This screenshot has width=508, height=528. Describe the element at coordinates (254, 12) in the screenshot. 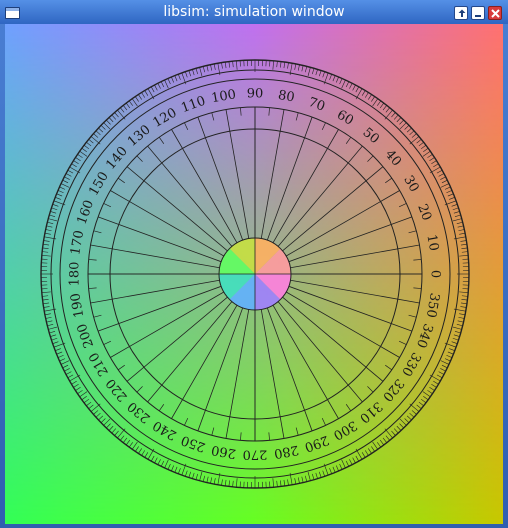

I see `title-bar: libsim: simulation window` at that location.